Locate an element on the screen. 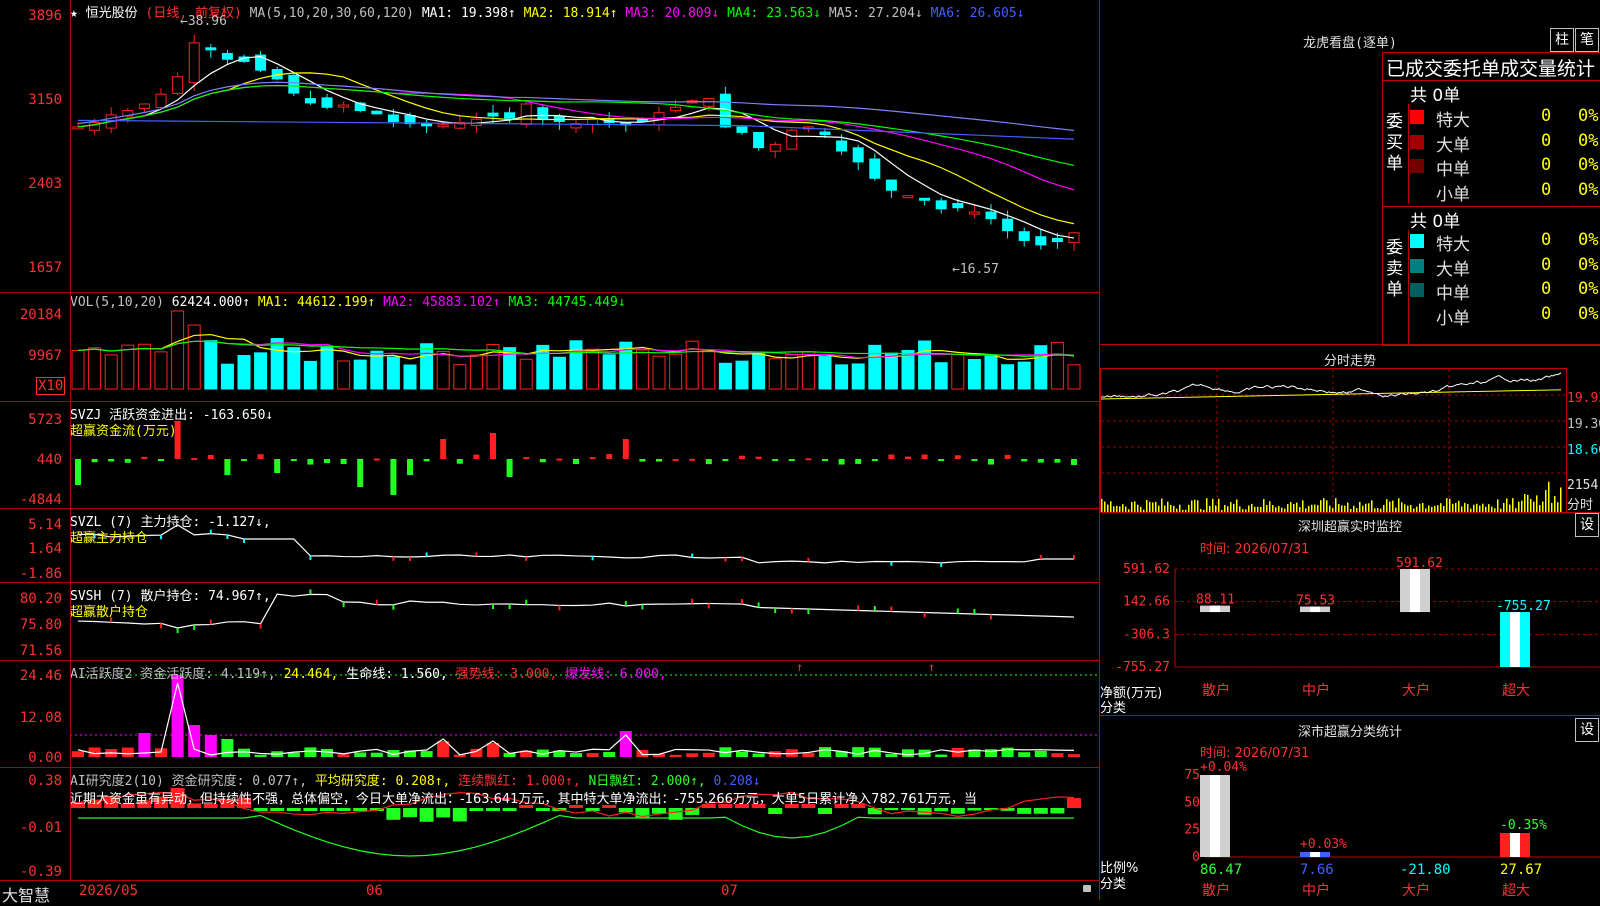  svzl-pane: SVZL (7) 主力持仓: -1.127↓, 超赢主力持仓 is located at coordinates (550, 546).